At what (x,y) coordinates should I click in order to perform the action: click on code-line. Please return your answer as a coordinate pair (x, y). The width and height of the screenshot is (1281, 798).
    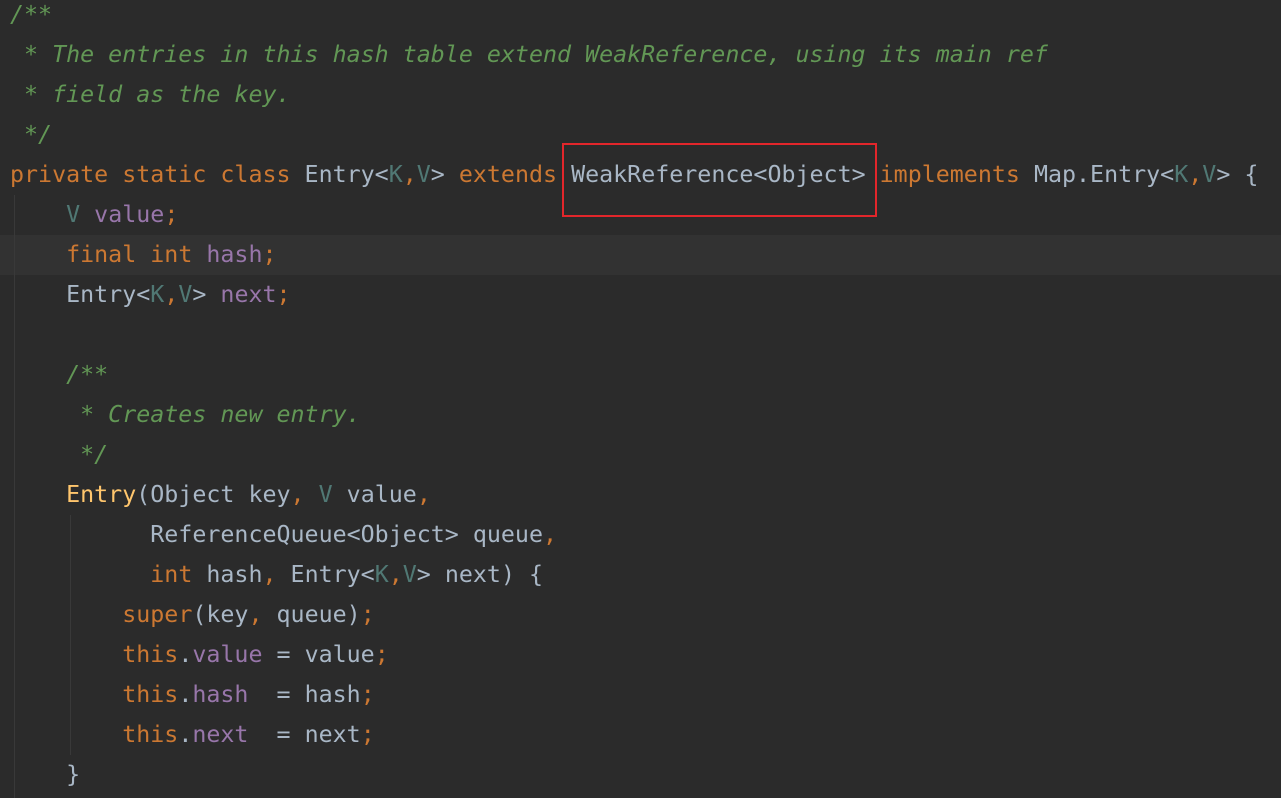
    Looking at the image, I should click on (640, 335).